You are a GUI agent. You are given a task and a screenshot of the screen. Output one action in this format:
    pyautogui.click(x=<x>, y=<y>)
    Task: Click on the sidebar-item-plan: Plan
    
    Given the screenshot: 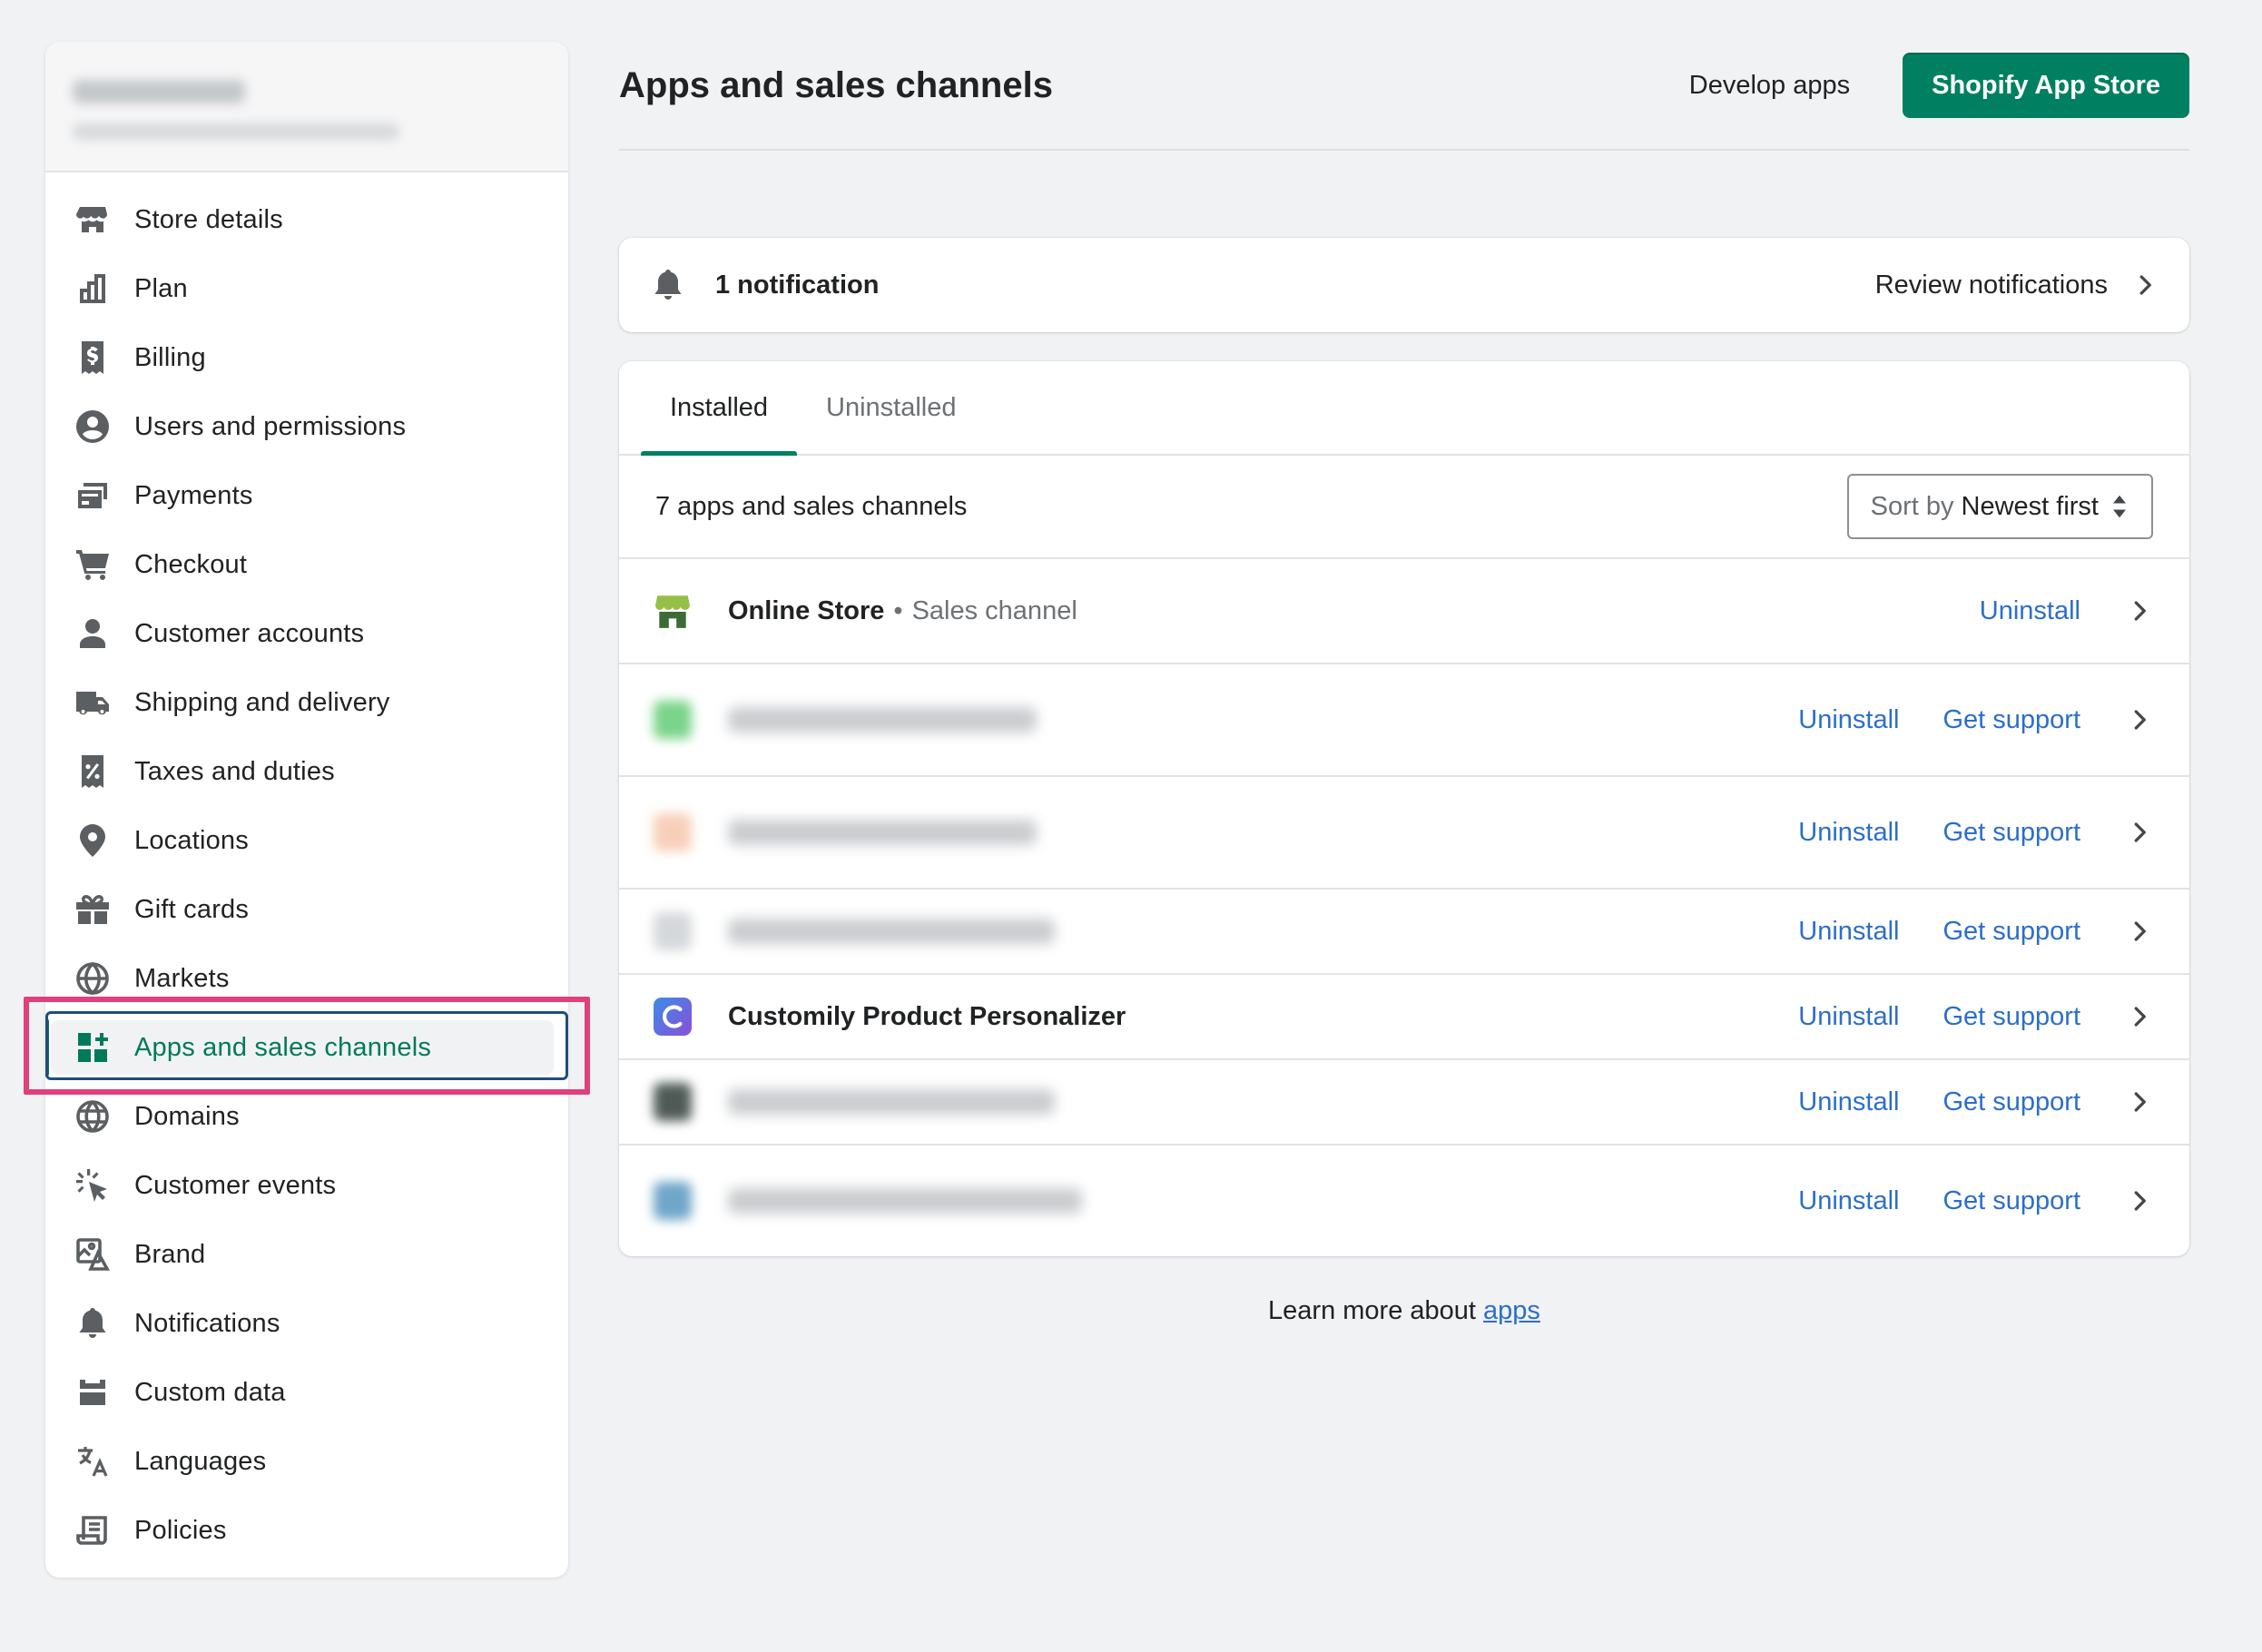 What is the action you would take?
    pyautogui.click(x=306, y=288)
    